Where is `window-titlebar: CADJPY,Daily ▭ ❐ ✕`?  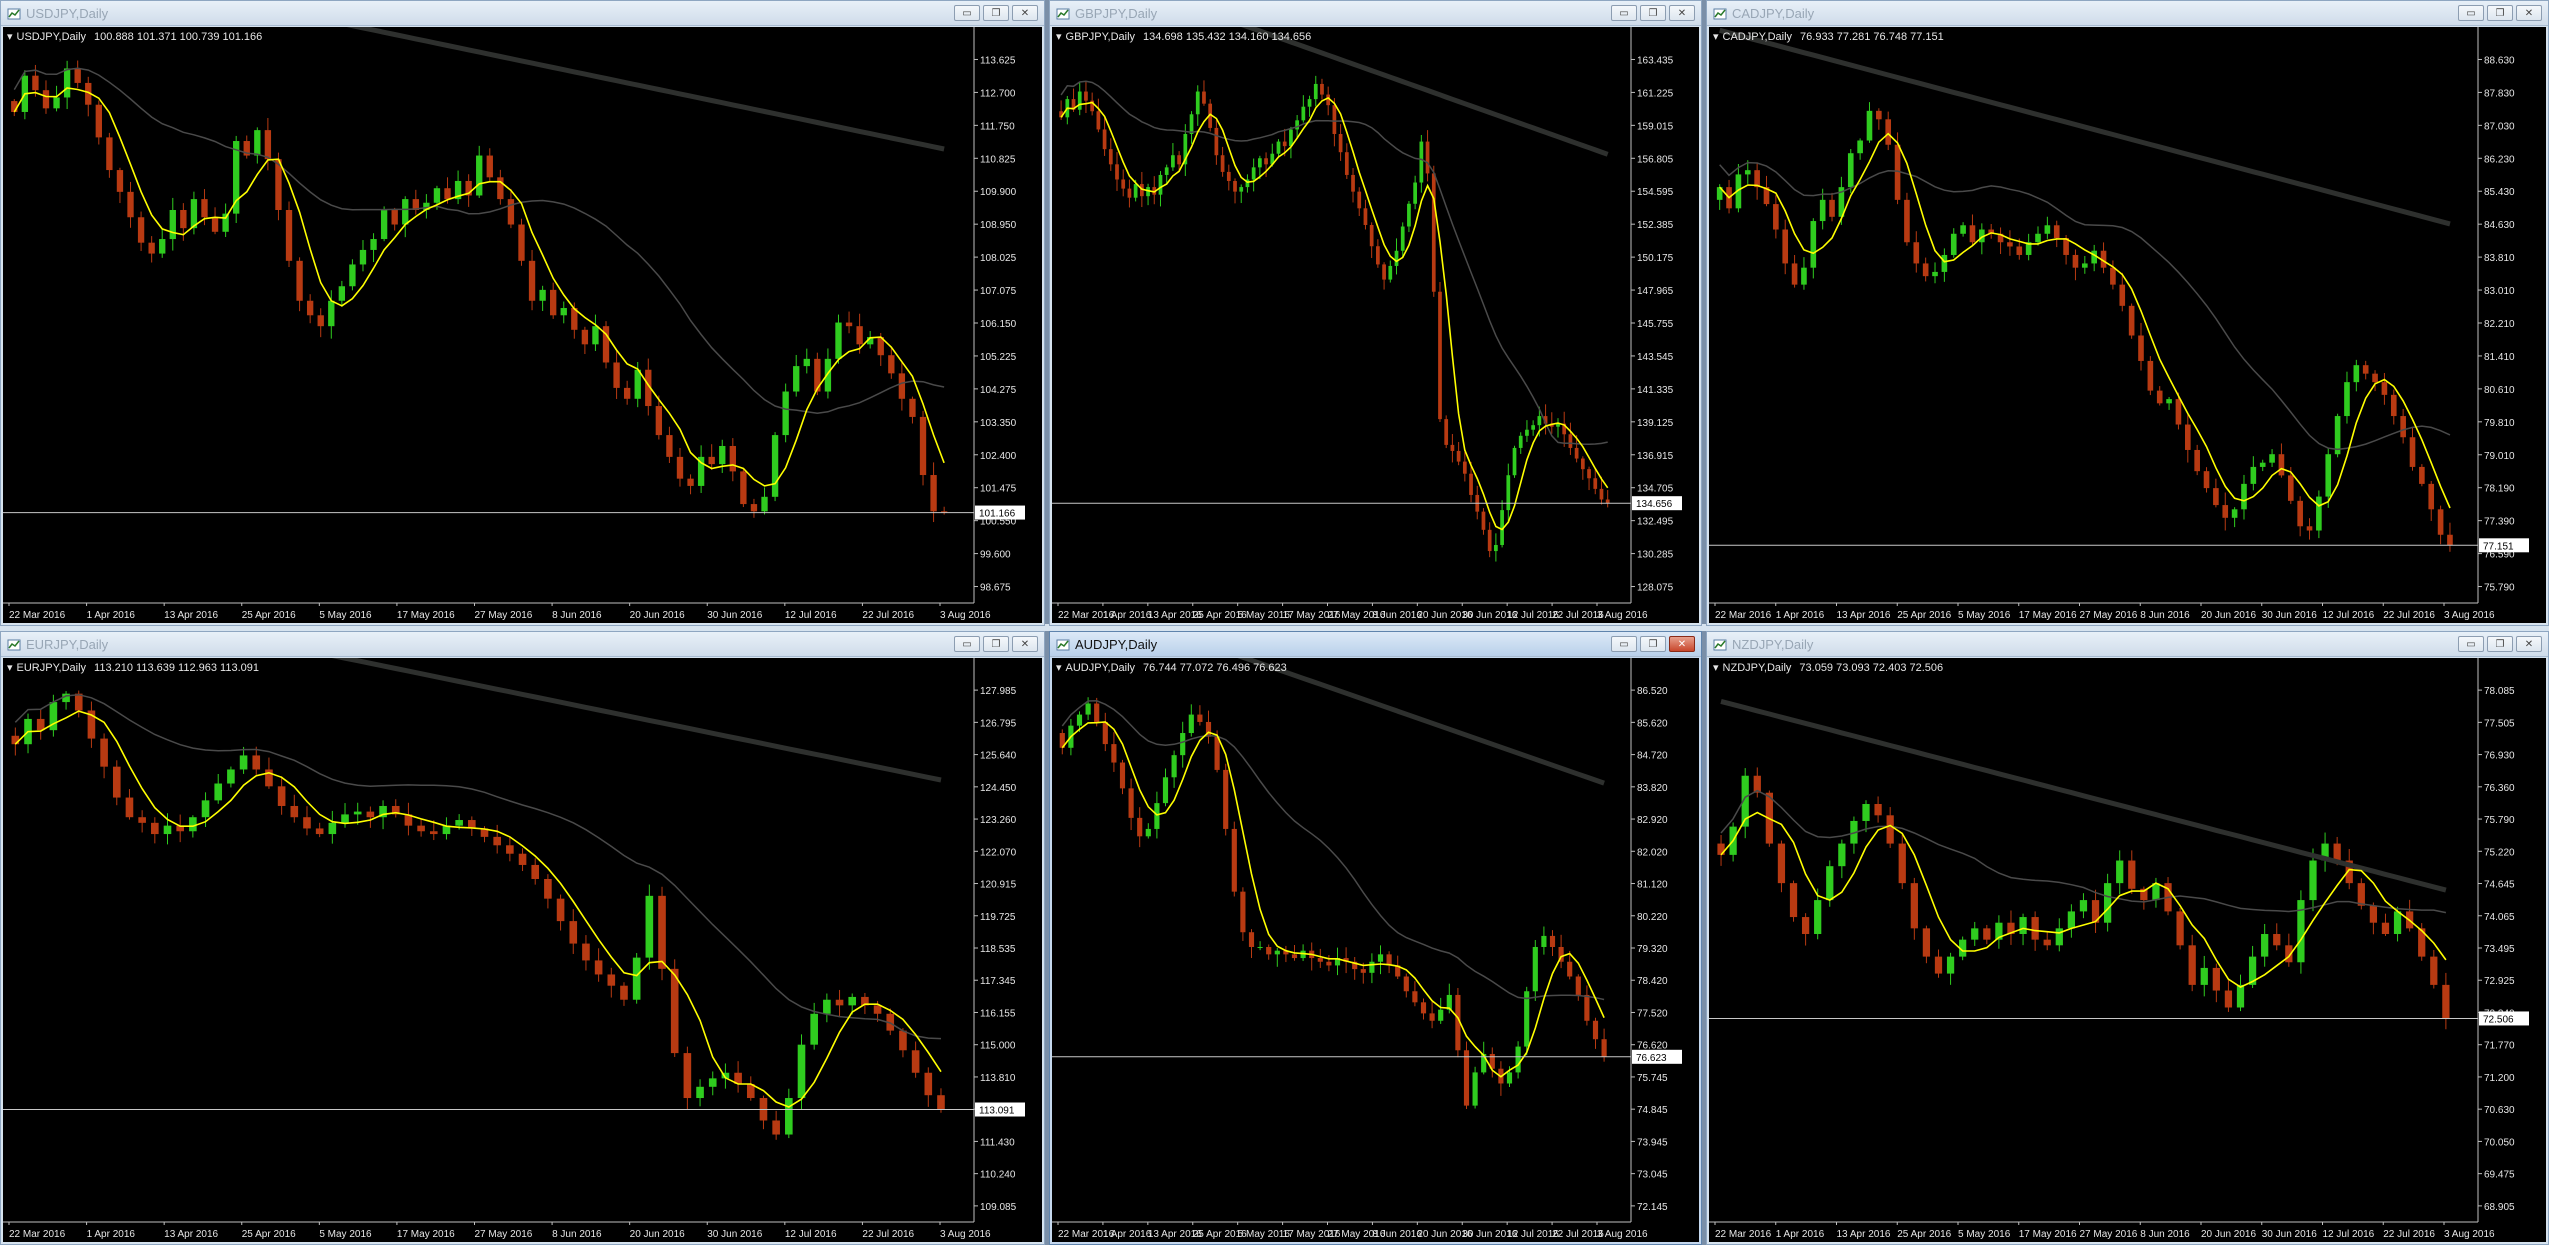 window-titlebar: CADJPY,Daily ▭ ❐ ✕ is located at coordinates (2127, 13).